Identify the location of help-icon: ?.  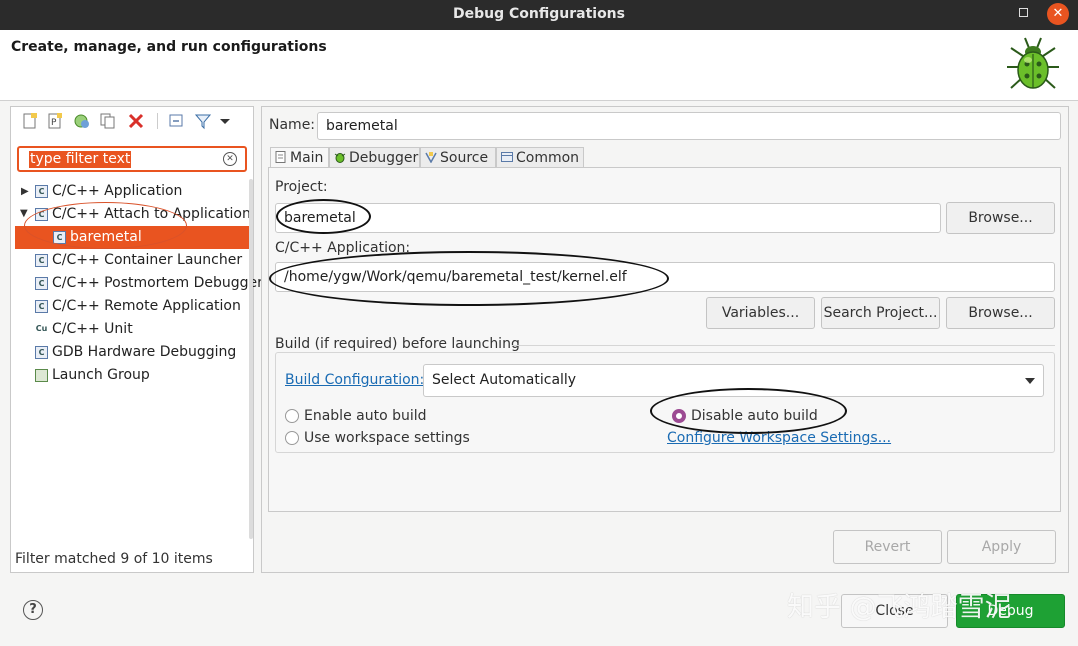
(33, 610).